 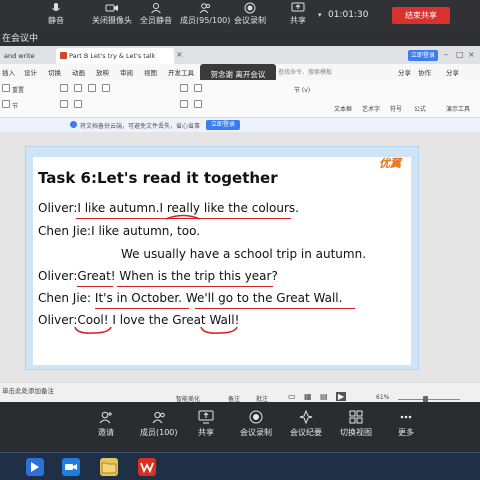 I want to click on font-color-icon, so click(x=64, y=104).